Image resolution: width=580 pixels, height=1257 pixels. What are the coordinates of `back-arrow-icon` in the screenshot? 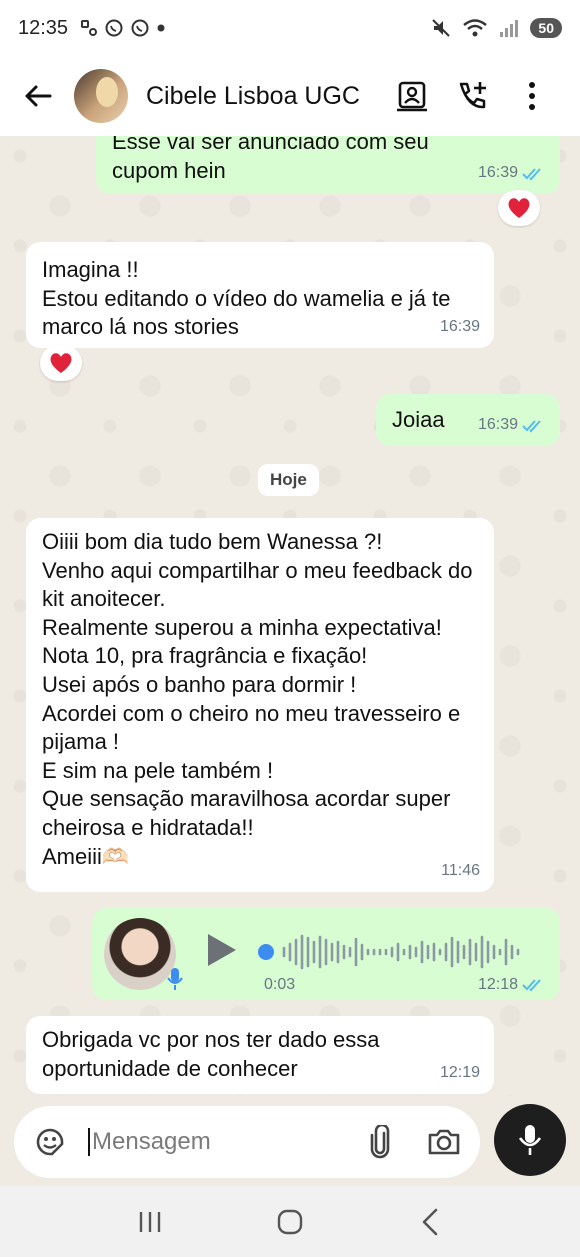 It's located at (38, 96).